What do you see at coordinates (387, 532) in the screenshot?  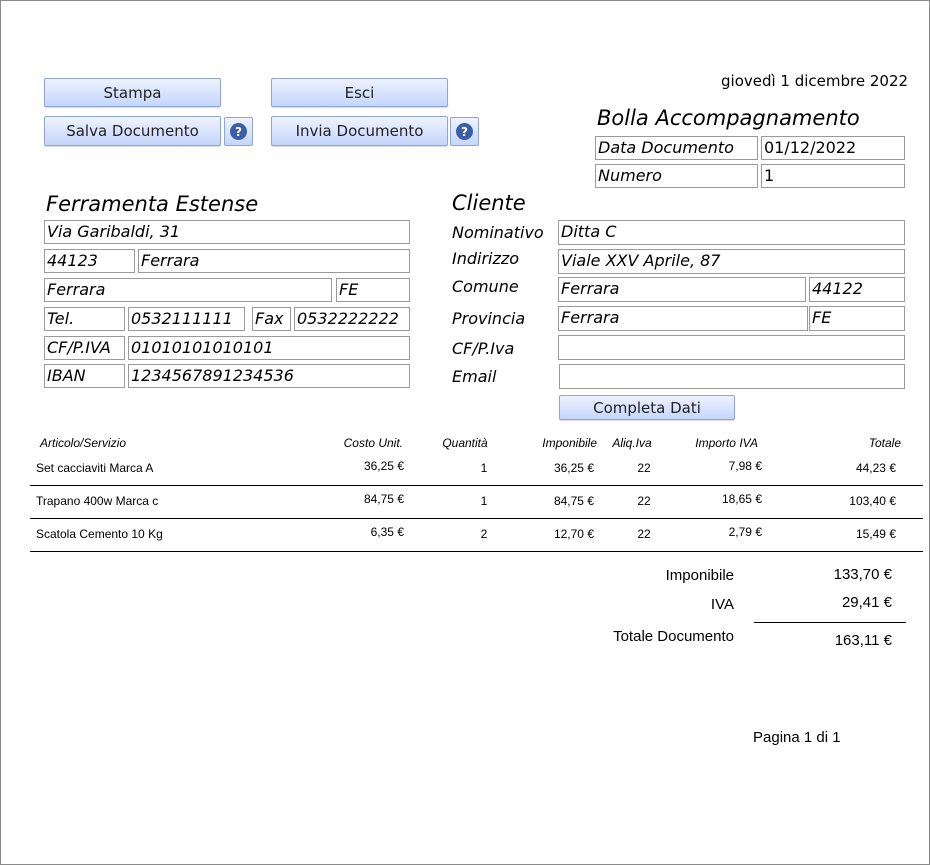 I see `table-row-3-unit-cost: 6,35 €` at bounding box center [387, 532].